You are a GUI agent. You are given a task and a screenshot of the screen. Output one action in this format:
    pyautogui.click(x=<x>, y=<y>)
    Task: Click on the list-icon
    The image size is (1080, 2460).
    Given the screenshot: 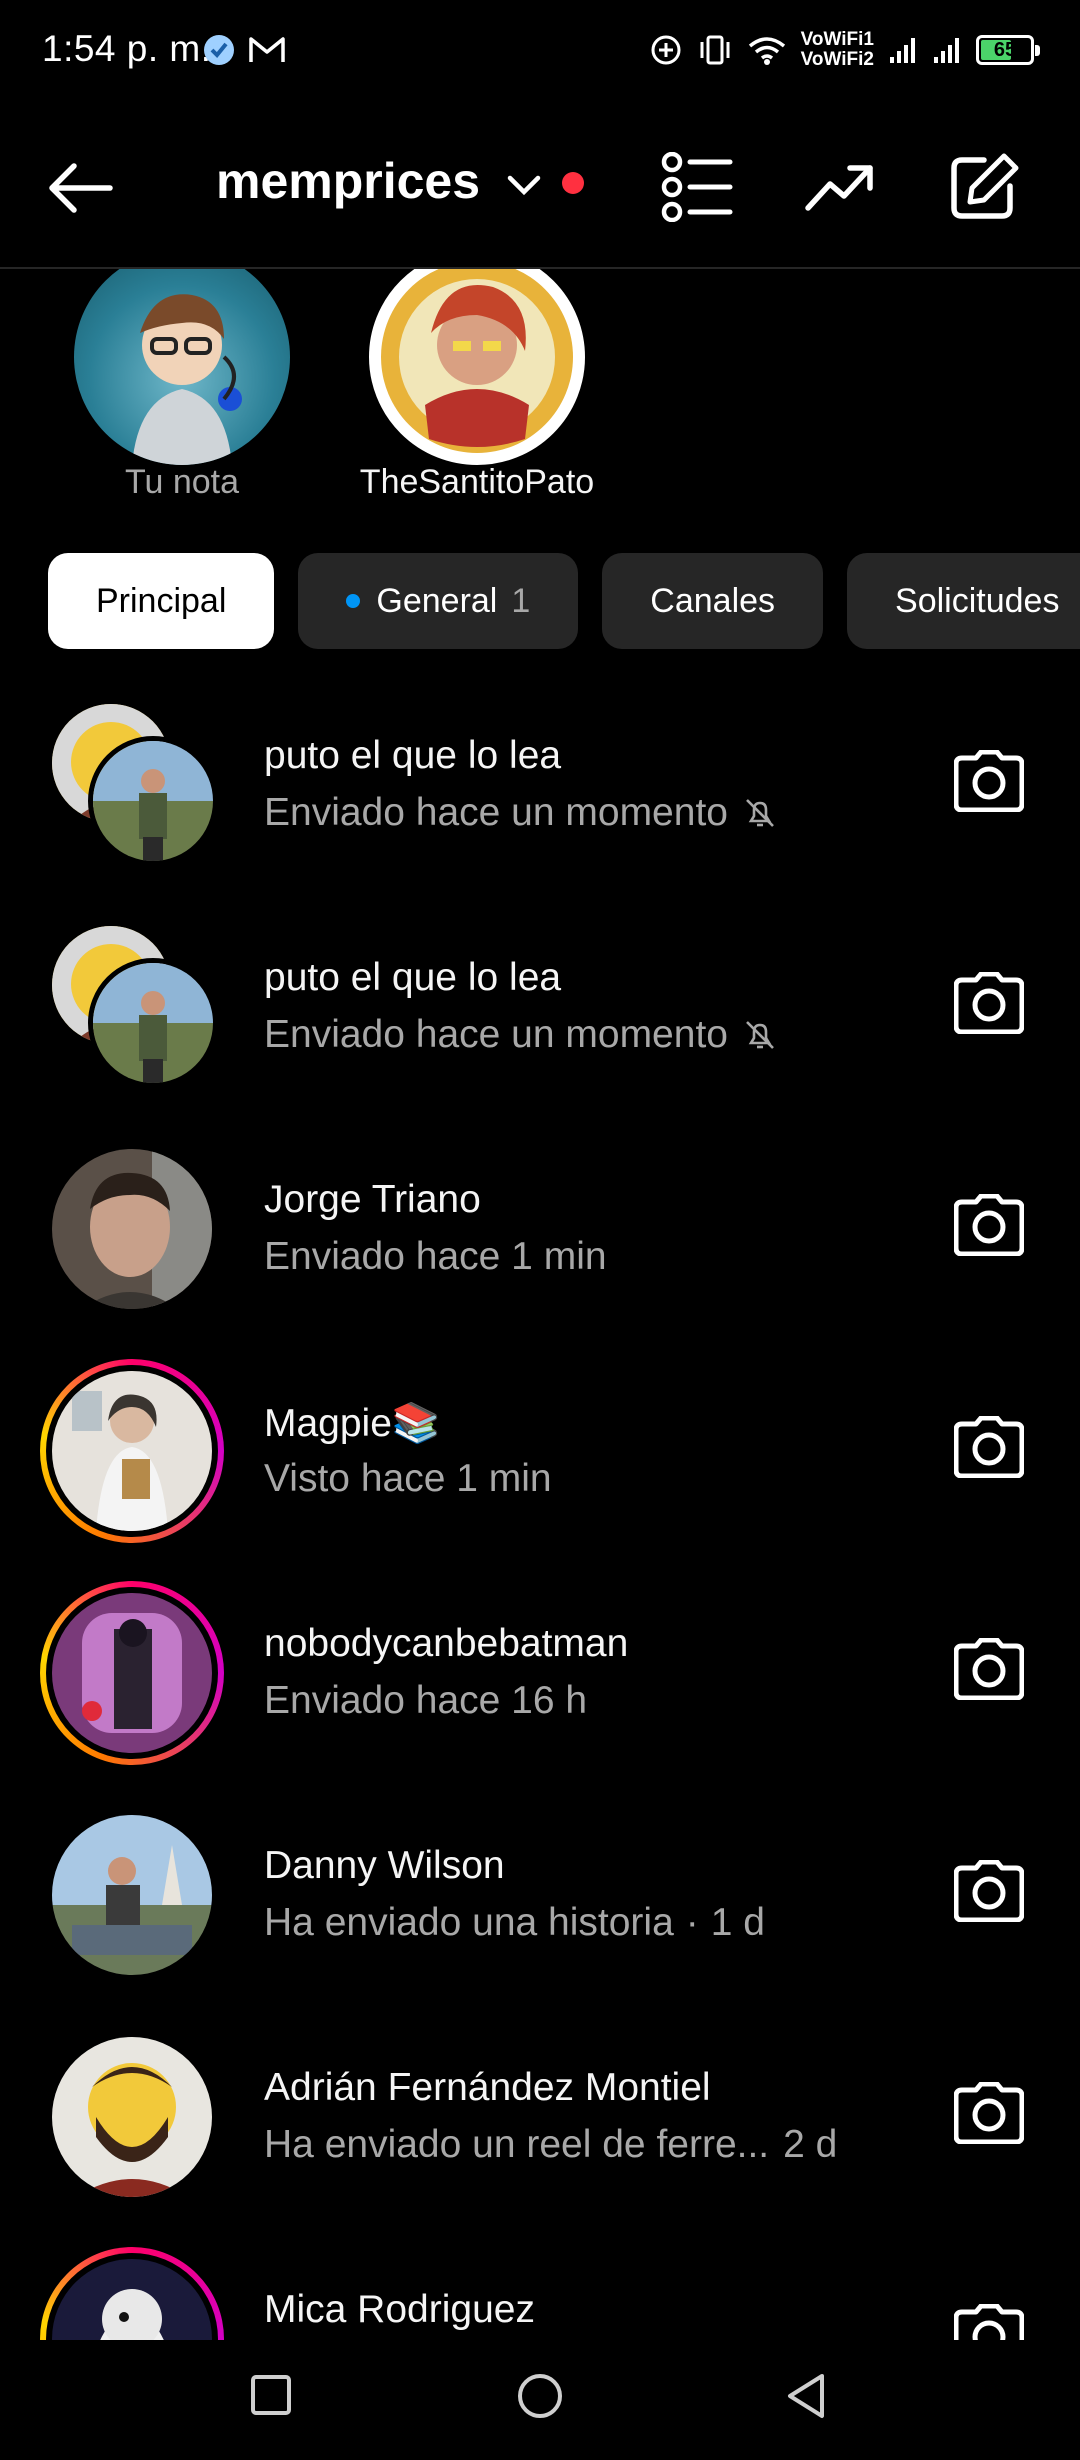 What is the action you would take?
    pyautogui.click(x=697, y=187)
    